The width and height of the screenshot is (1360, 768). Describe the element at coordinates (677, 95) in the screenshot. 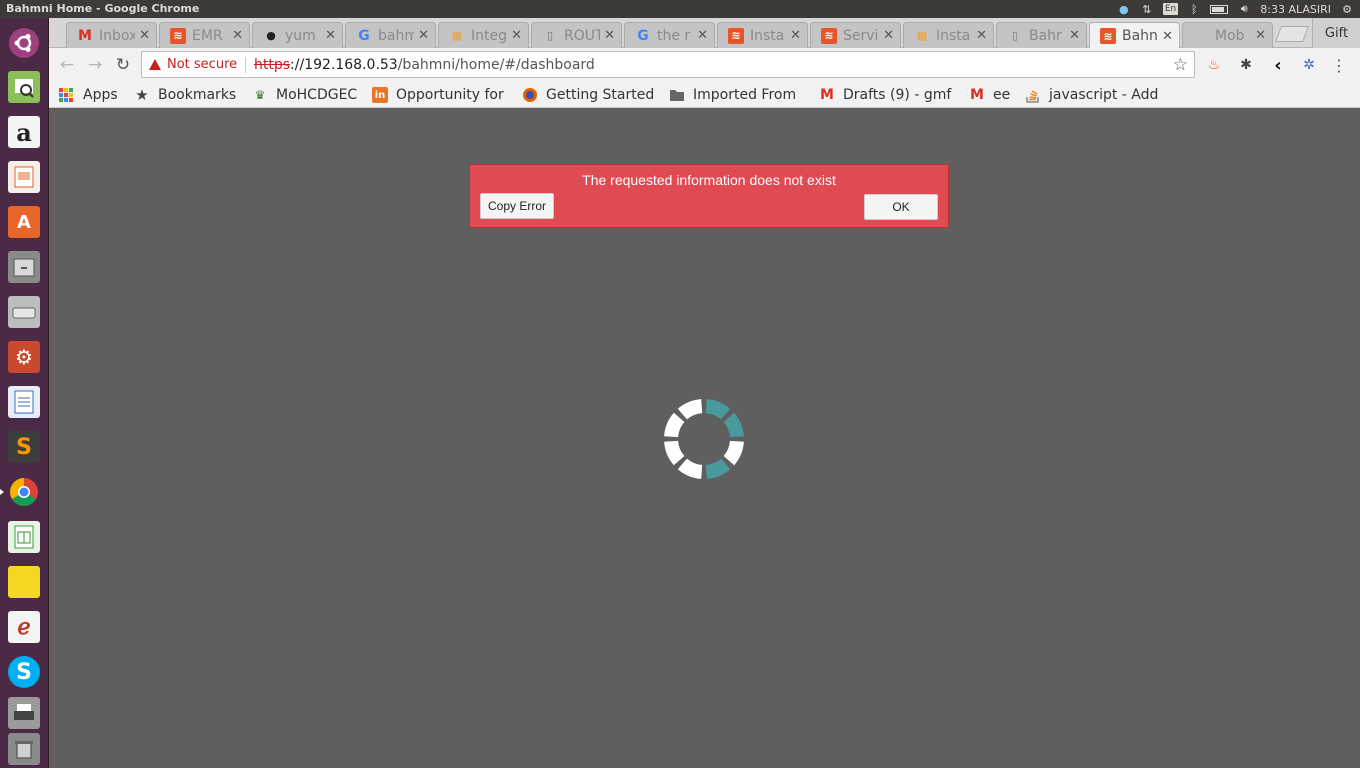

I see `folder-icon` at that location.